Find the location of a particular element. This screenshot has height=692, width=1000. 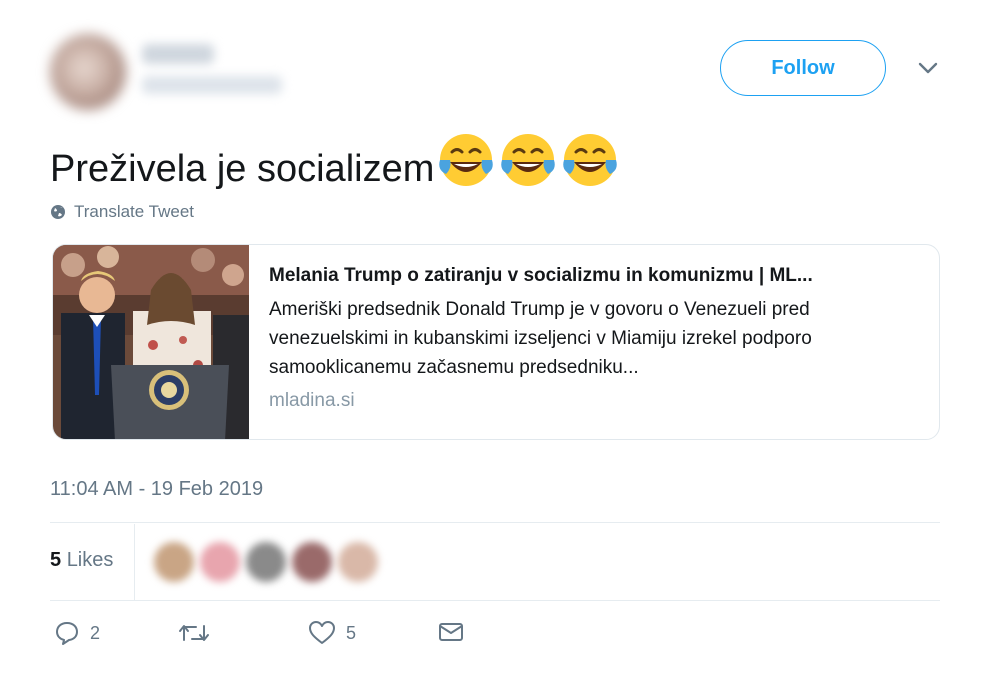

heart-icon is located at coordinates (322, 632).